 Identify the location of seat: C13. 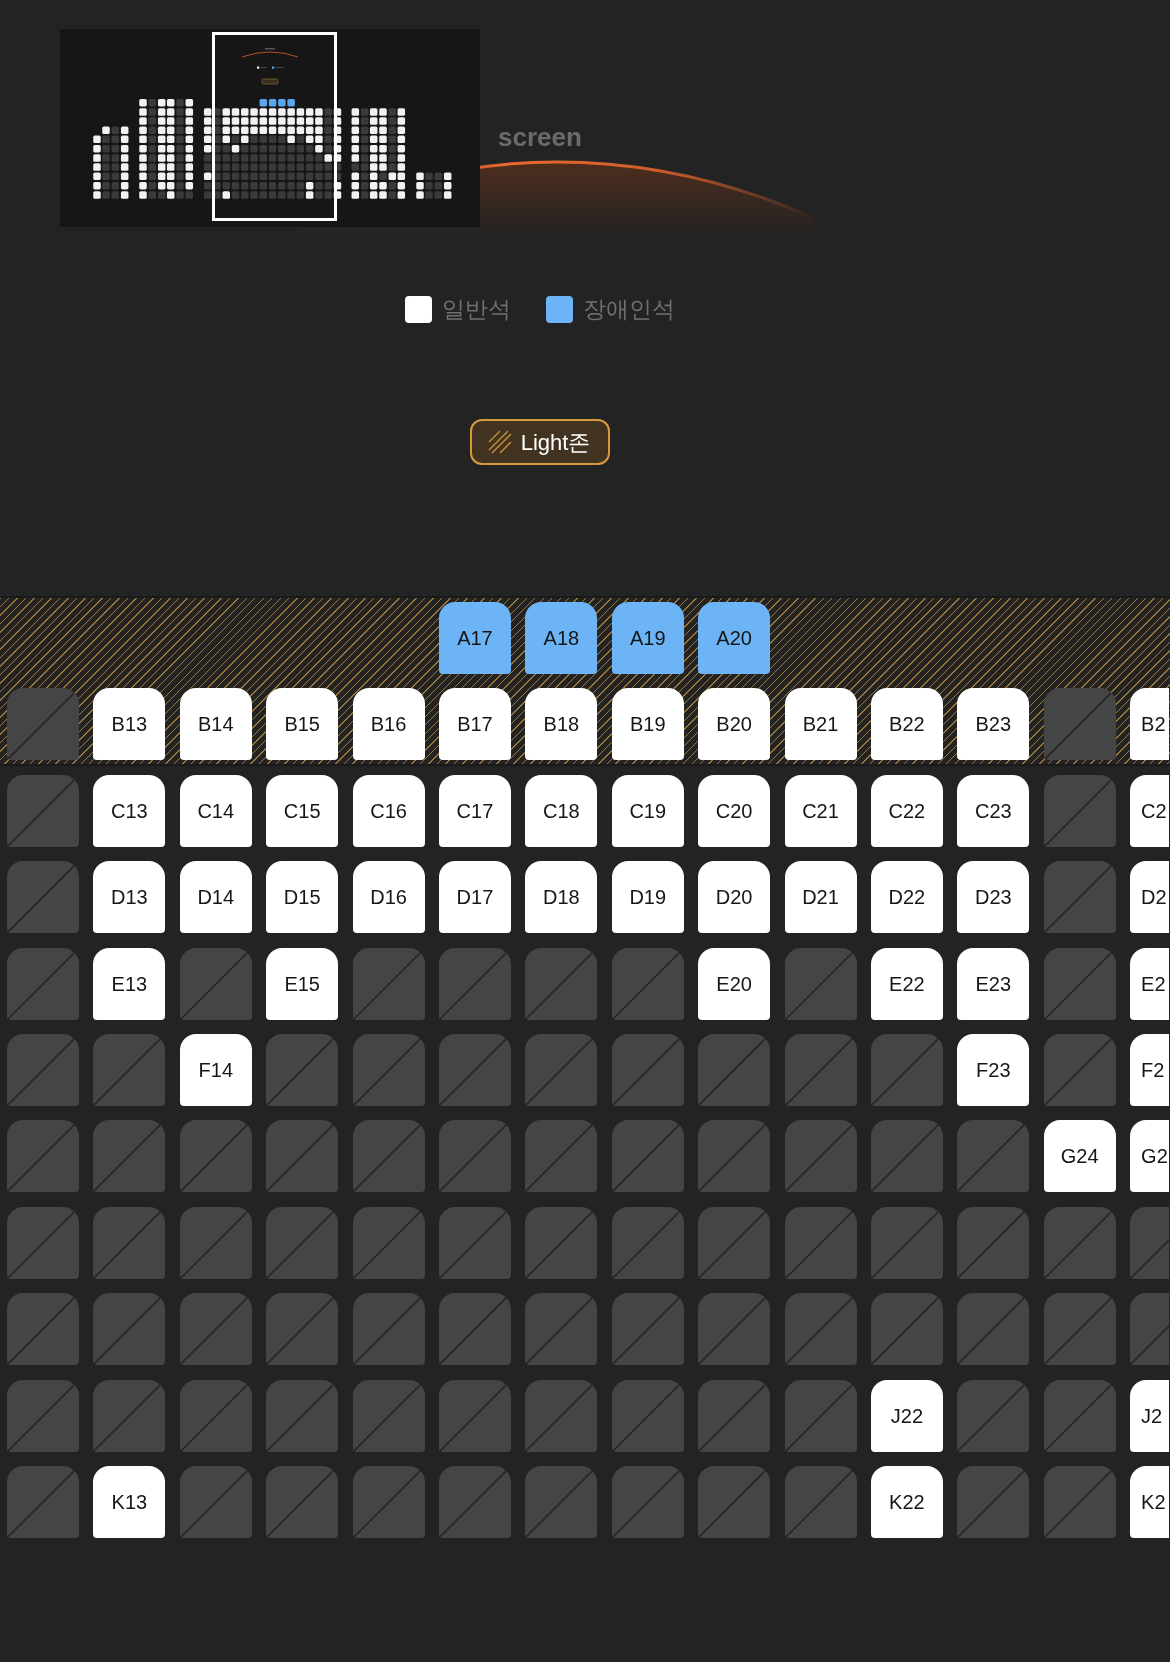
(129, 810).